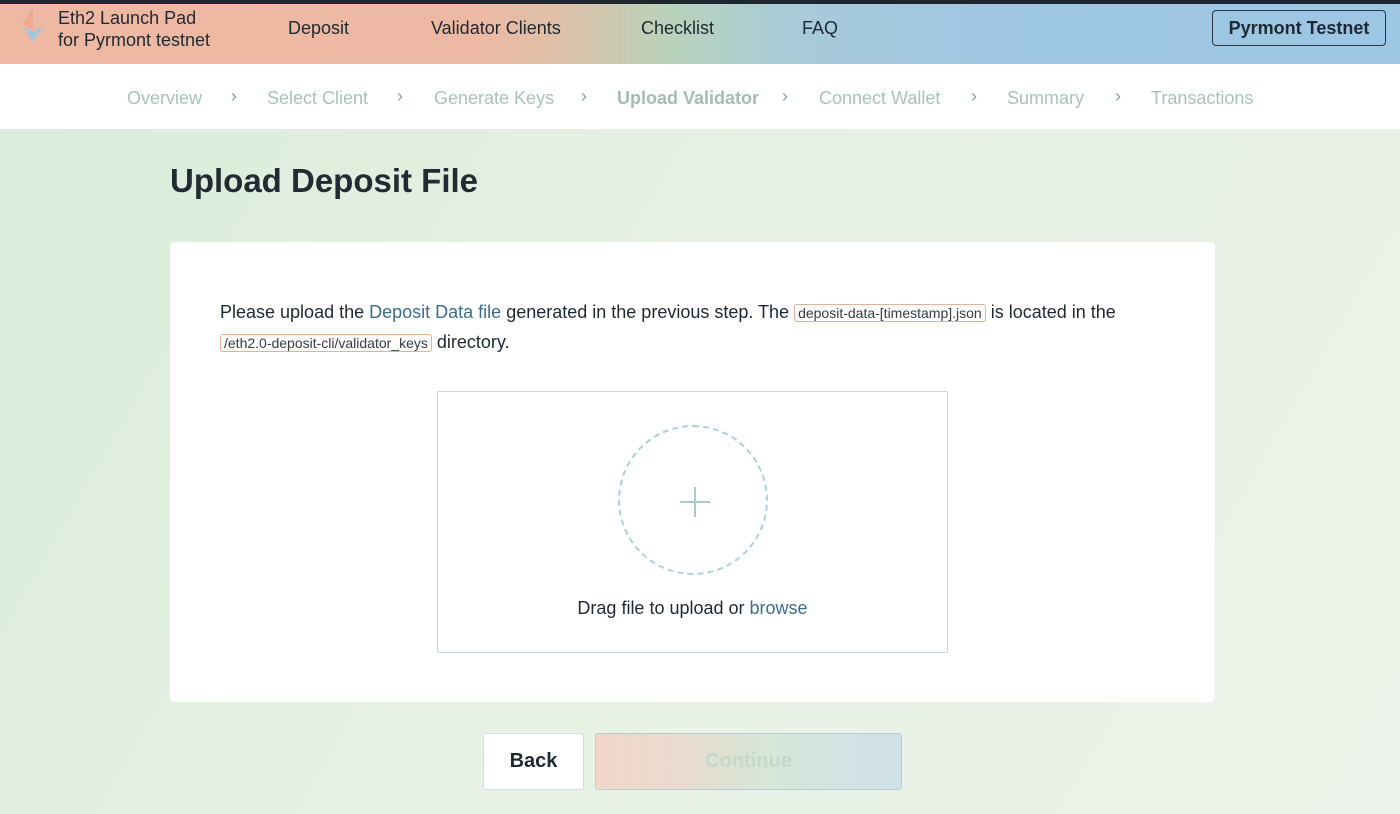 This screenshot has height=814, width=1400. What do you see at coordinates (326, 343) in the screenshot?
I see `validator-keys-dir-code: /eth2.0-deposit-cli/validator_keys` at bounding box center [326, 343].